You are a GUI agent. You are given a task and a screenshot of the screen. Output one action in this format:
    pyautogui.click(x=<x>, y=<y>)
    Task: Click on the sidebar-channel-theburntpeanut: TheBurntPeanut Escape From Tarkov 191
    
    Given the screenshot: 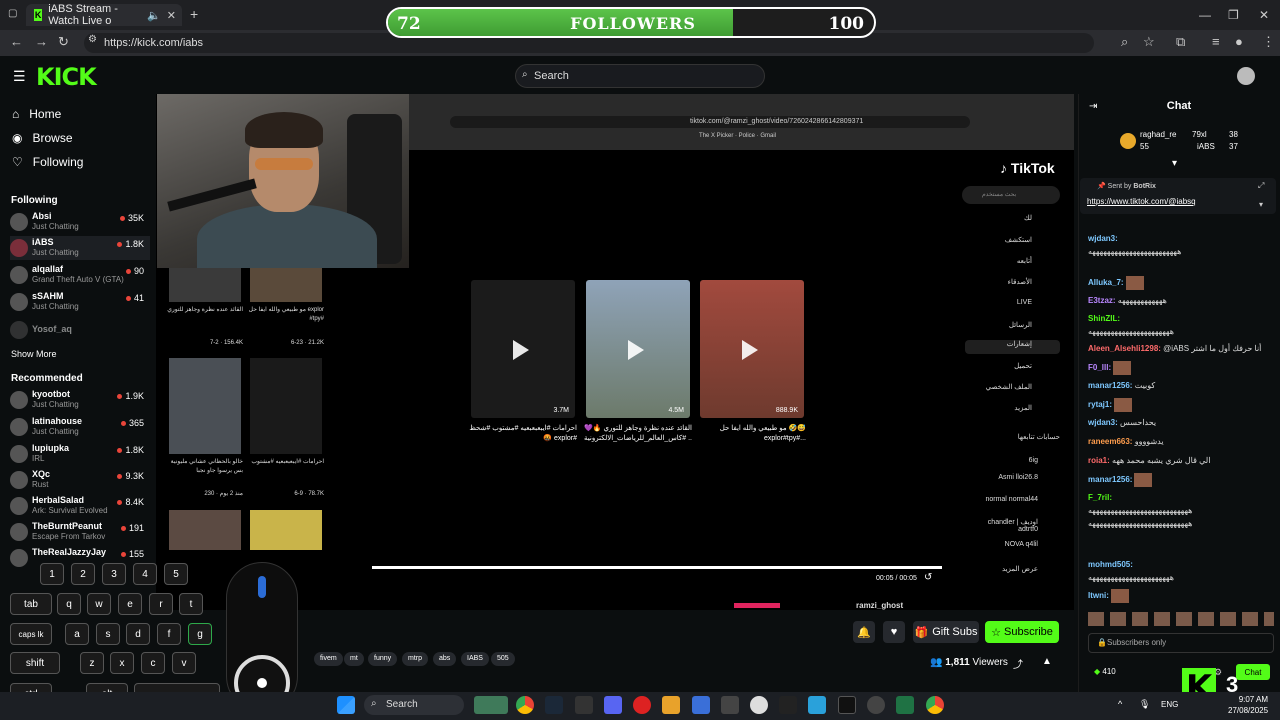 What is the action you would take?
    pyautogui.click(x=80, y=532)
    